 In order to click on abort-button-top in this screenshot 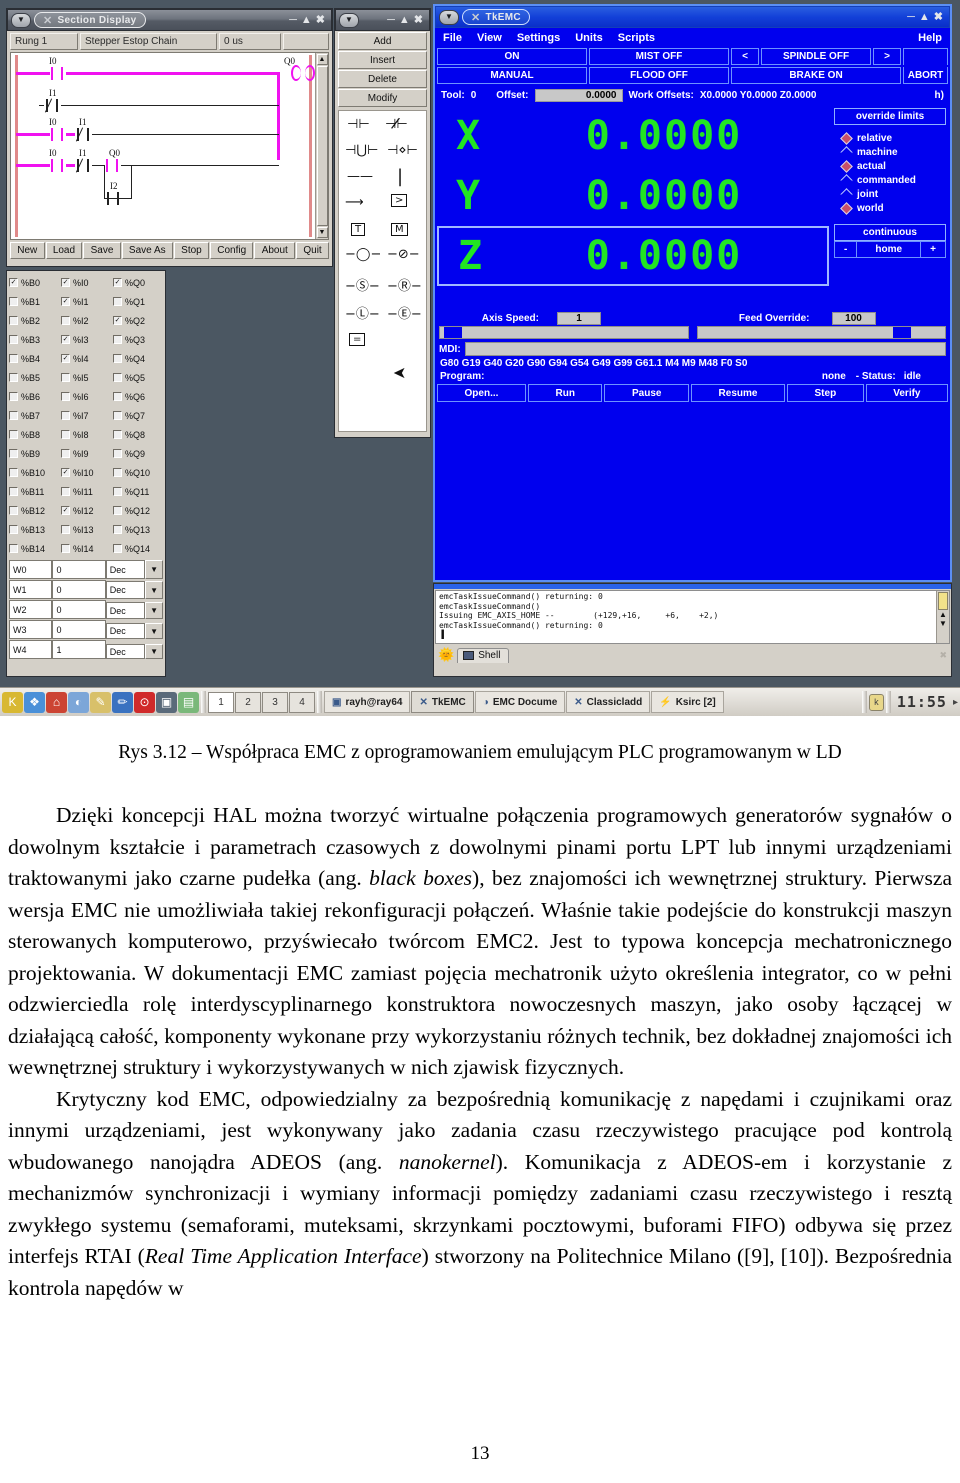, I will do `click(925, 56)`.